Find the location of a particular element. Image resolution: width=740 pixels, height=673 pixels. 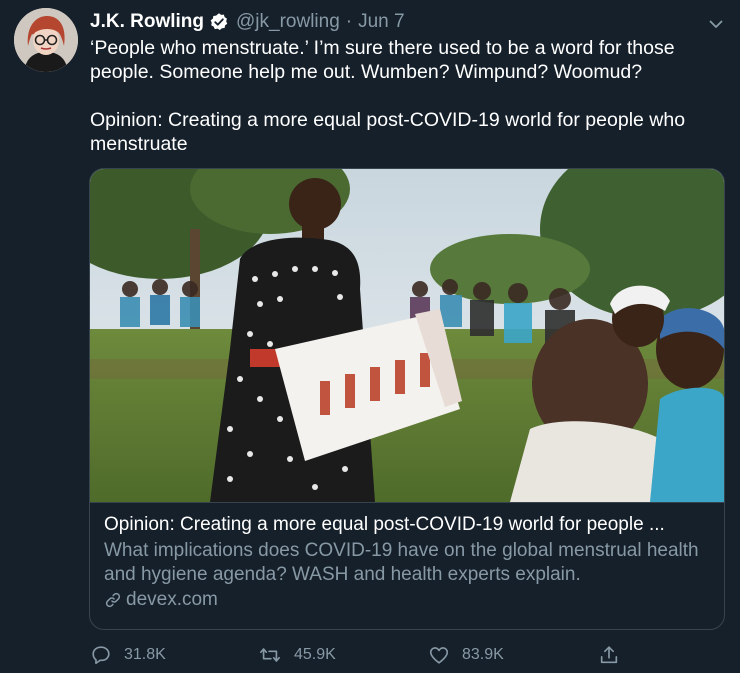

reply-count: 31.8K is located at coordinates (145, 654).